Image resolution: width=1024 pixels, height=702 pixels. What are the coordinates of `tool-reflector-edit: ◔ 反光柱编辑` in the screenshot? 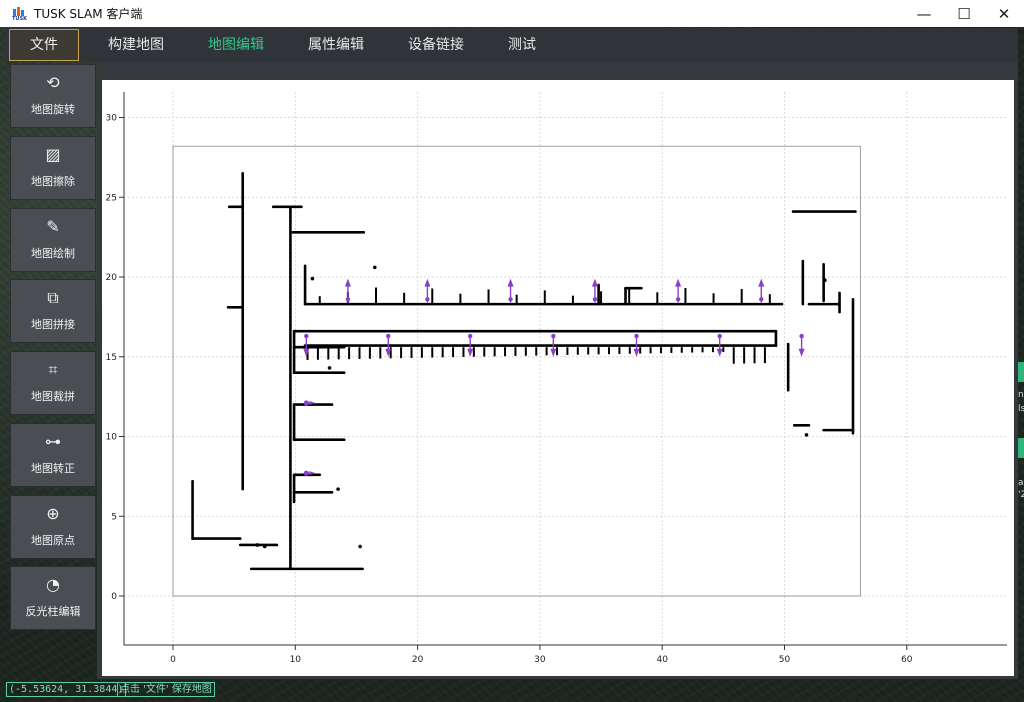 It's located at (53, 598).